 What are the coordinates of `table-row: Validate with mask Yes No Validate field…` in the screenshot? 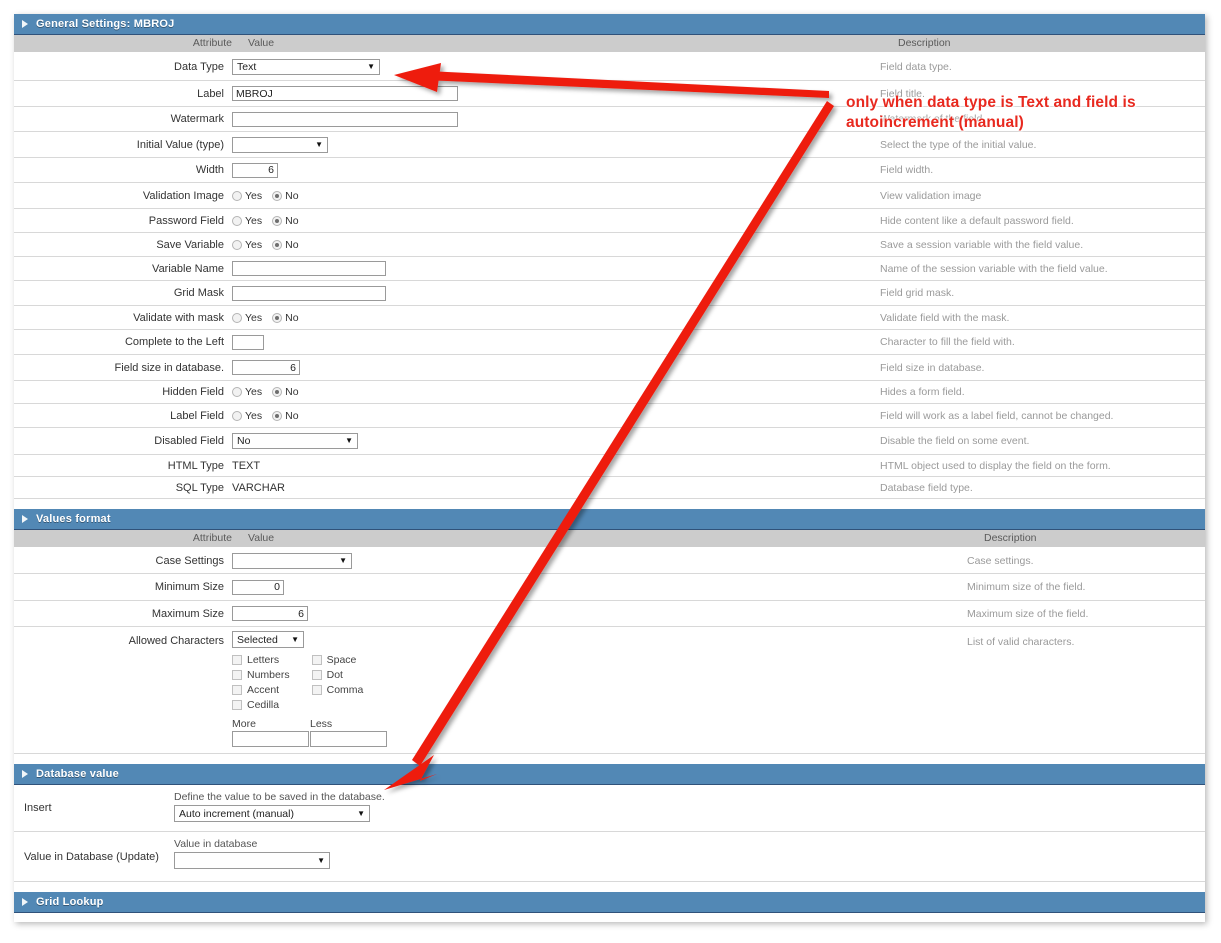 It's located at (609, 318).